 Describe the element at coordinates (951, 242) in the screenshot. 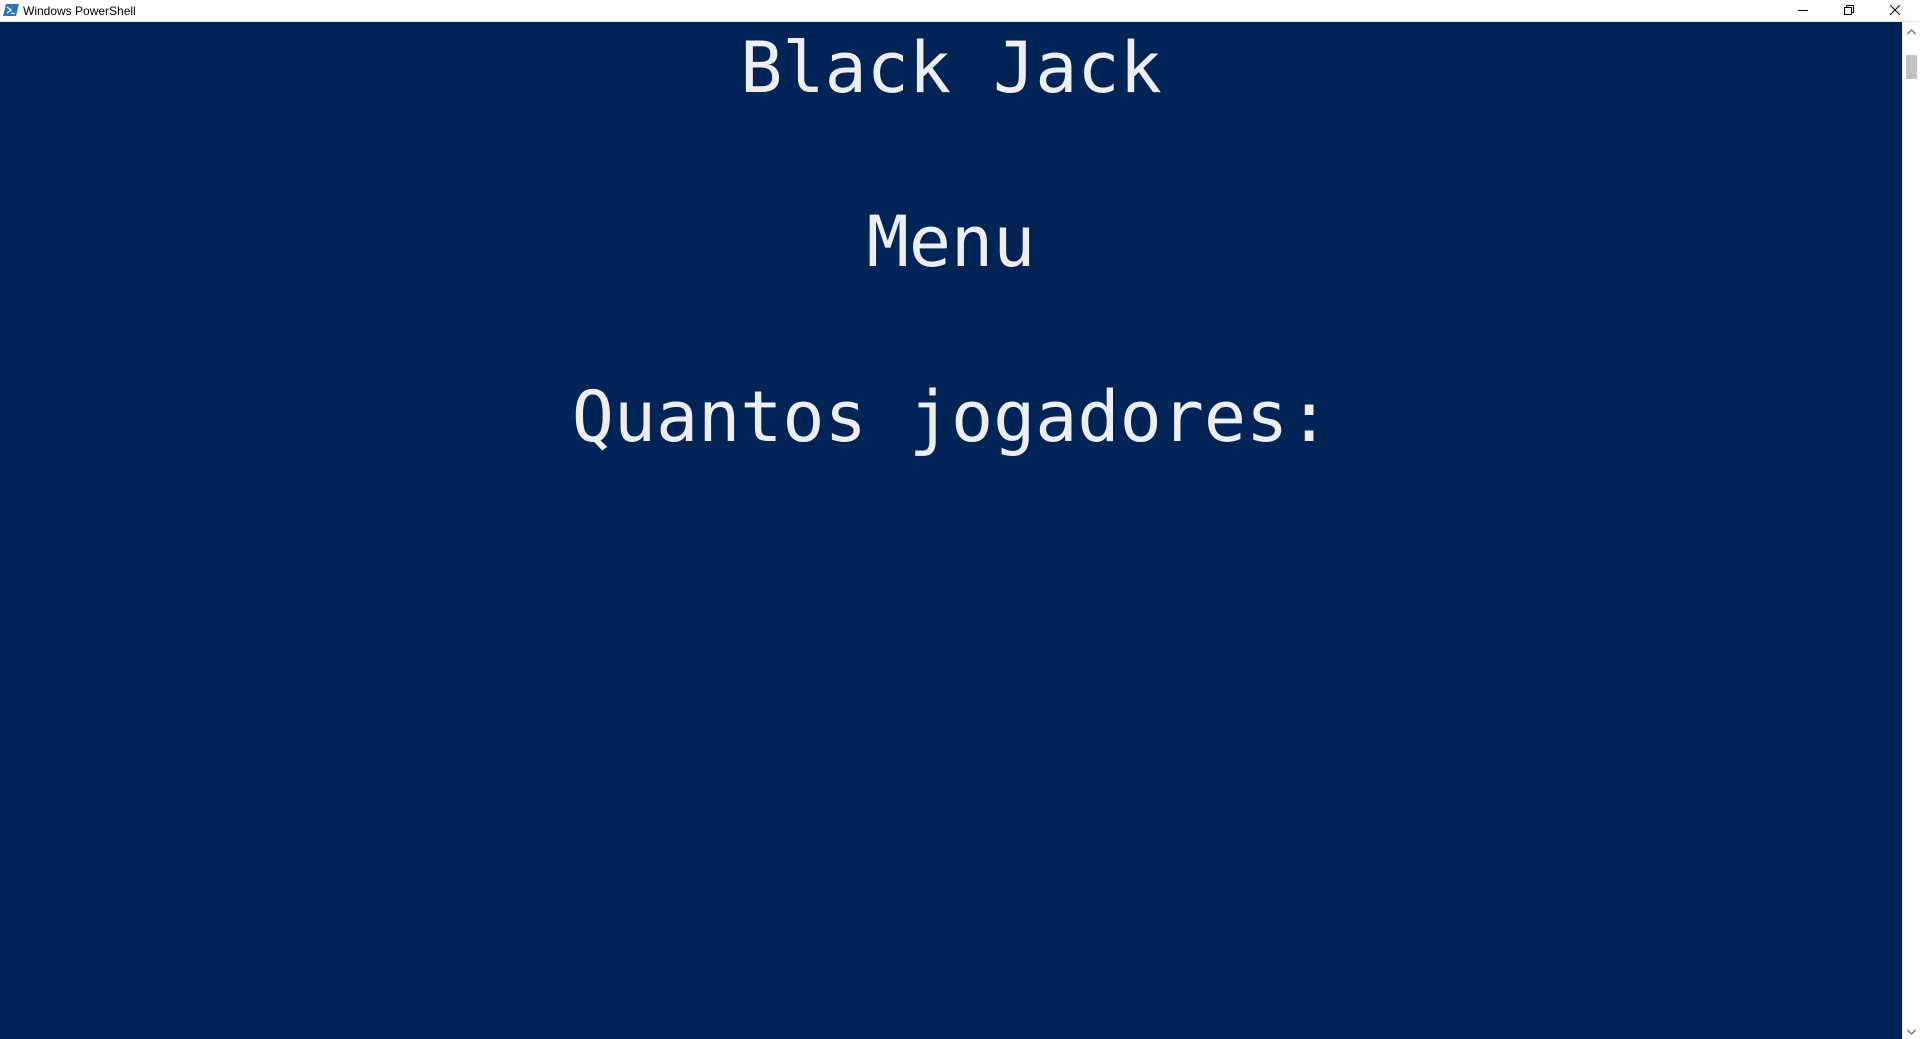

I see `menu-heading: Menu` at that location.